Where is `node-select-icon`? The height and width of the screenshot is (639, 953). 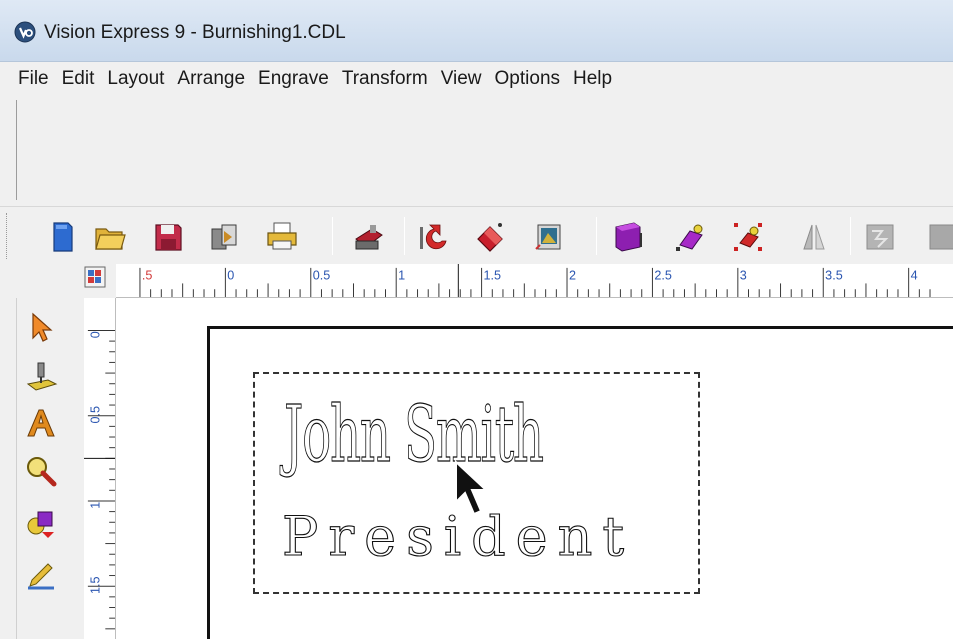 node-select-icon is located at coordinates (748, 237).